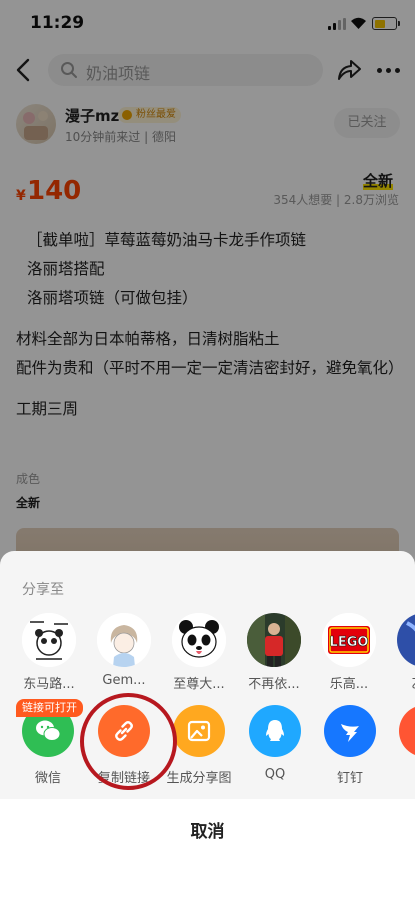 Image resolution: width=415 pixels, height=900 pixels. Describe the element at coordinates (123, 778) in the screenshot. I see `app-label: 复制链接` at that location.